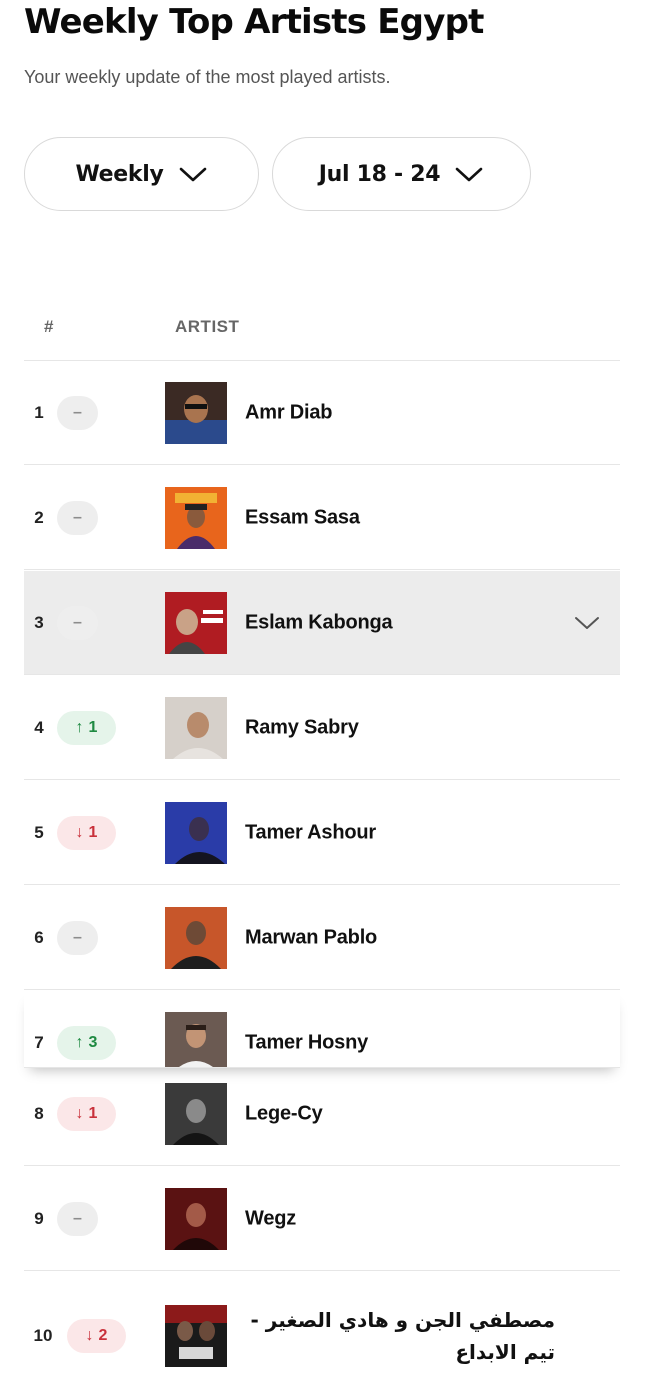 The image size is (645, 1400). Describe the element at coordinates (284, 1113) in the screenshot. I see `artist-name: Lege-Cy` at that location.